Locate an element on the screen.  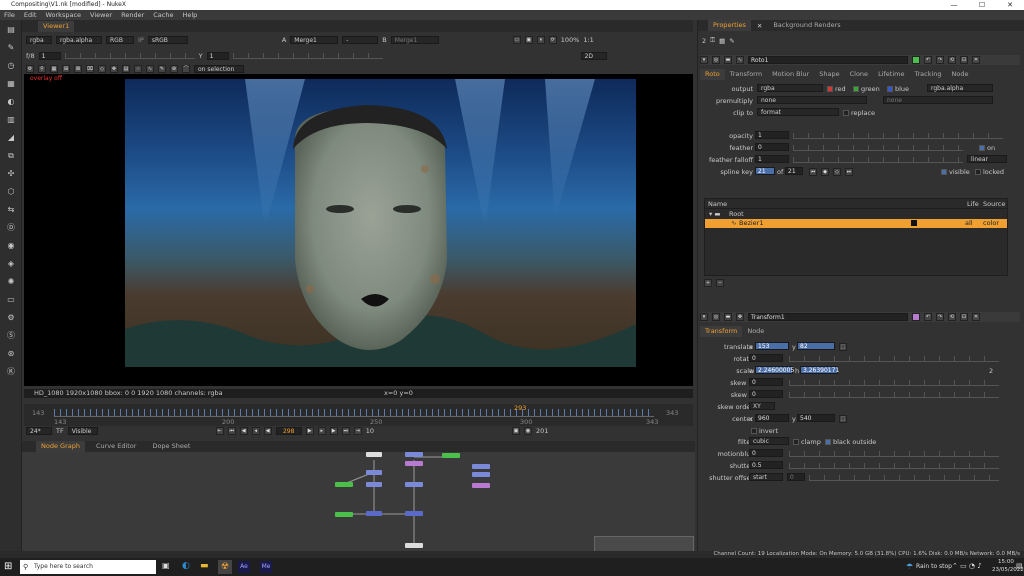
node-write is located at coordinates (414, 545).